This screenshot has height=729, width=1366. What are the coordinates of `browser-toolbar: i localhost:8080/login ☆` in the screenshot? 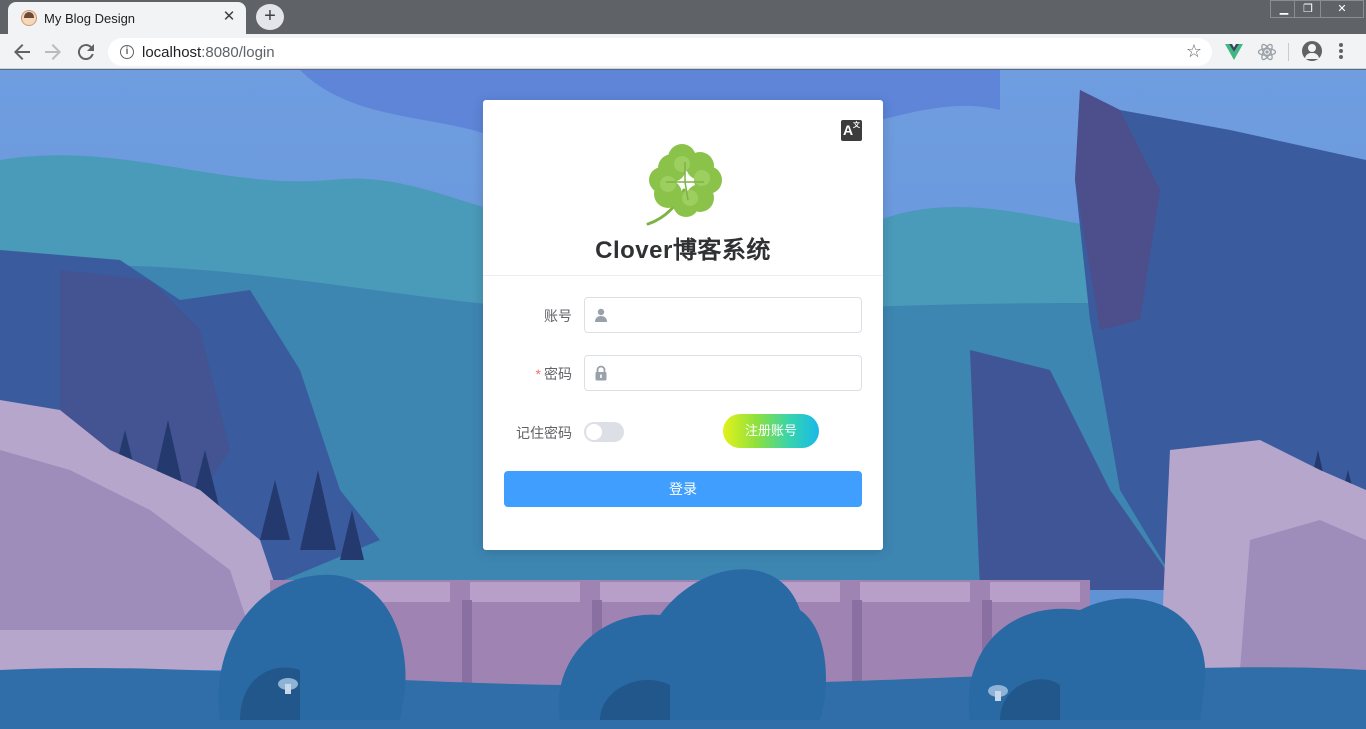 It's located at (683, 51).